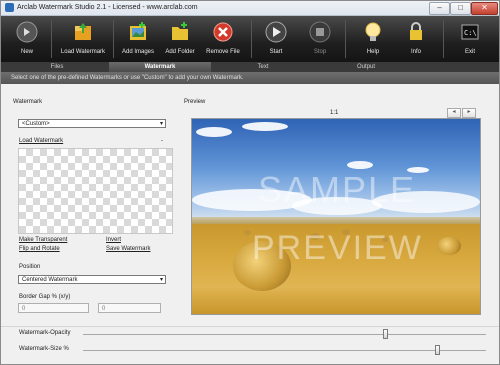 The width and height of the screenshot is (500, 365). Describe the element at coordinates (36, 124) in the screenshot. I see `watermark-preset-value: <Custom>` at that location.